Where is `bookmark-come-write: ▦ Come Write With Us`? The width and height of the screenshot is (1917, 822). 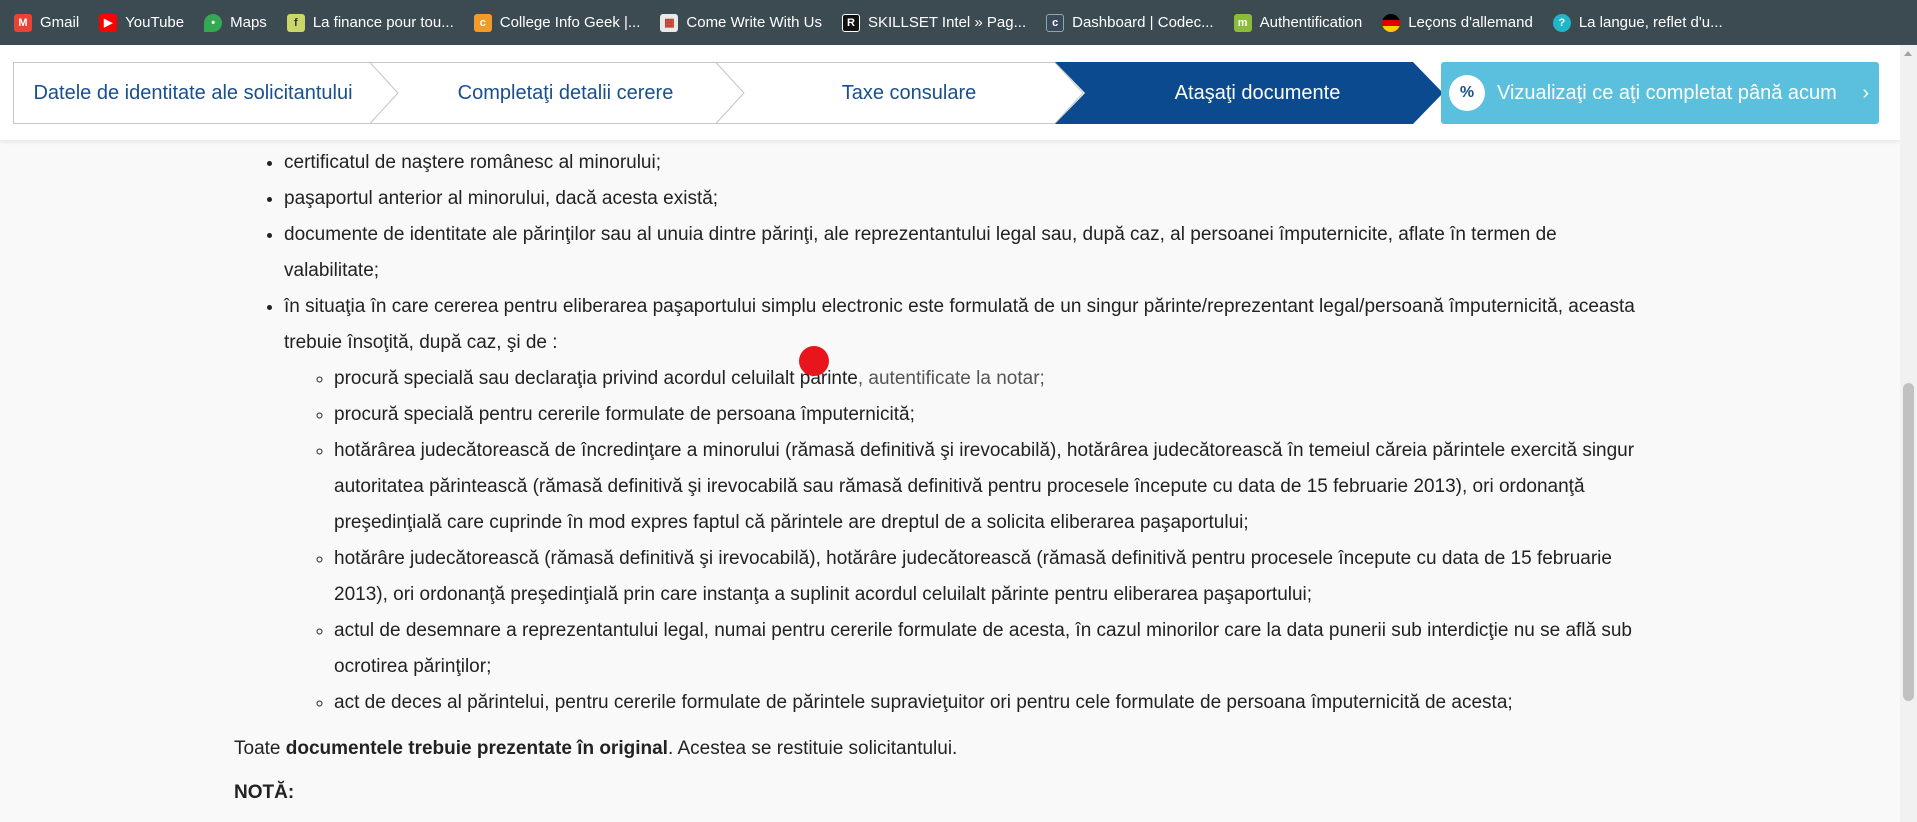
bookmark-come-write: ▦ Come Write With Us is located at coordinates (741, 22).